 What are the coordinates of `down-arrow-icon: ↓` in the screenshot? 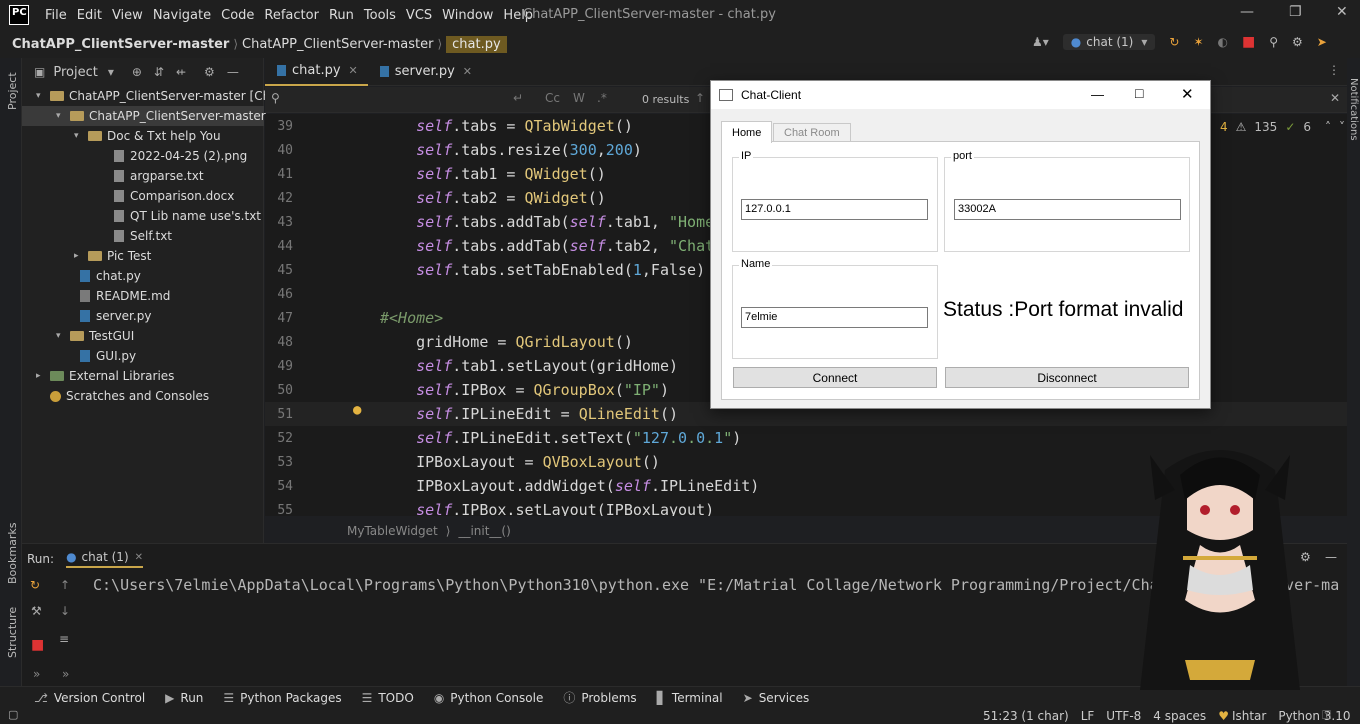 It's located at (65, 611).